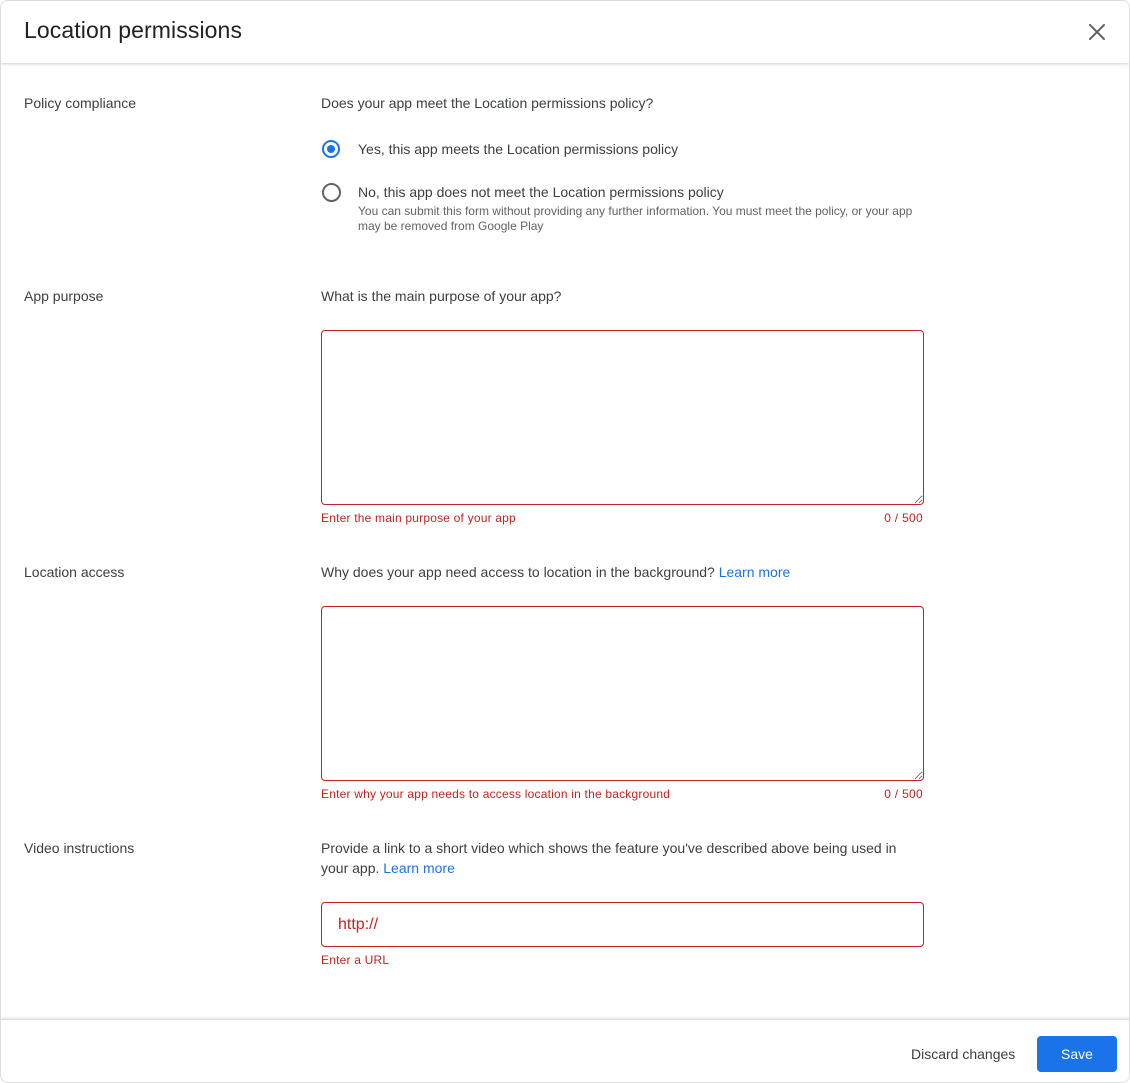 The image size is (1130, 1083). Describe the element at coordinates (441, 296) in the screenshot. I see `app-purpose-question: What is the main purpose of your app?` at that location.